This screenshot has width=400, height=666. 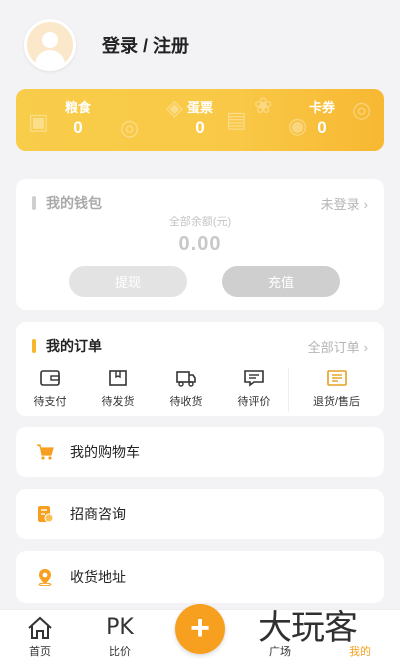 I want to click on menu-item-address: 收货地址, so click(x=200, y=577).